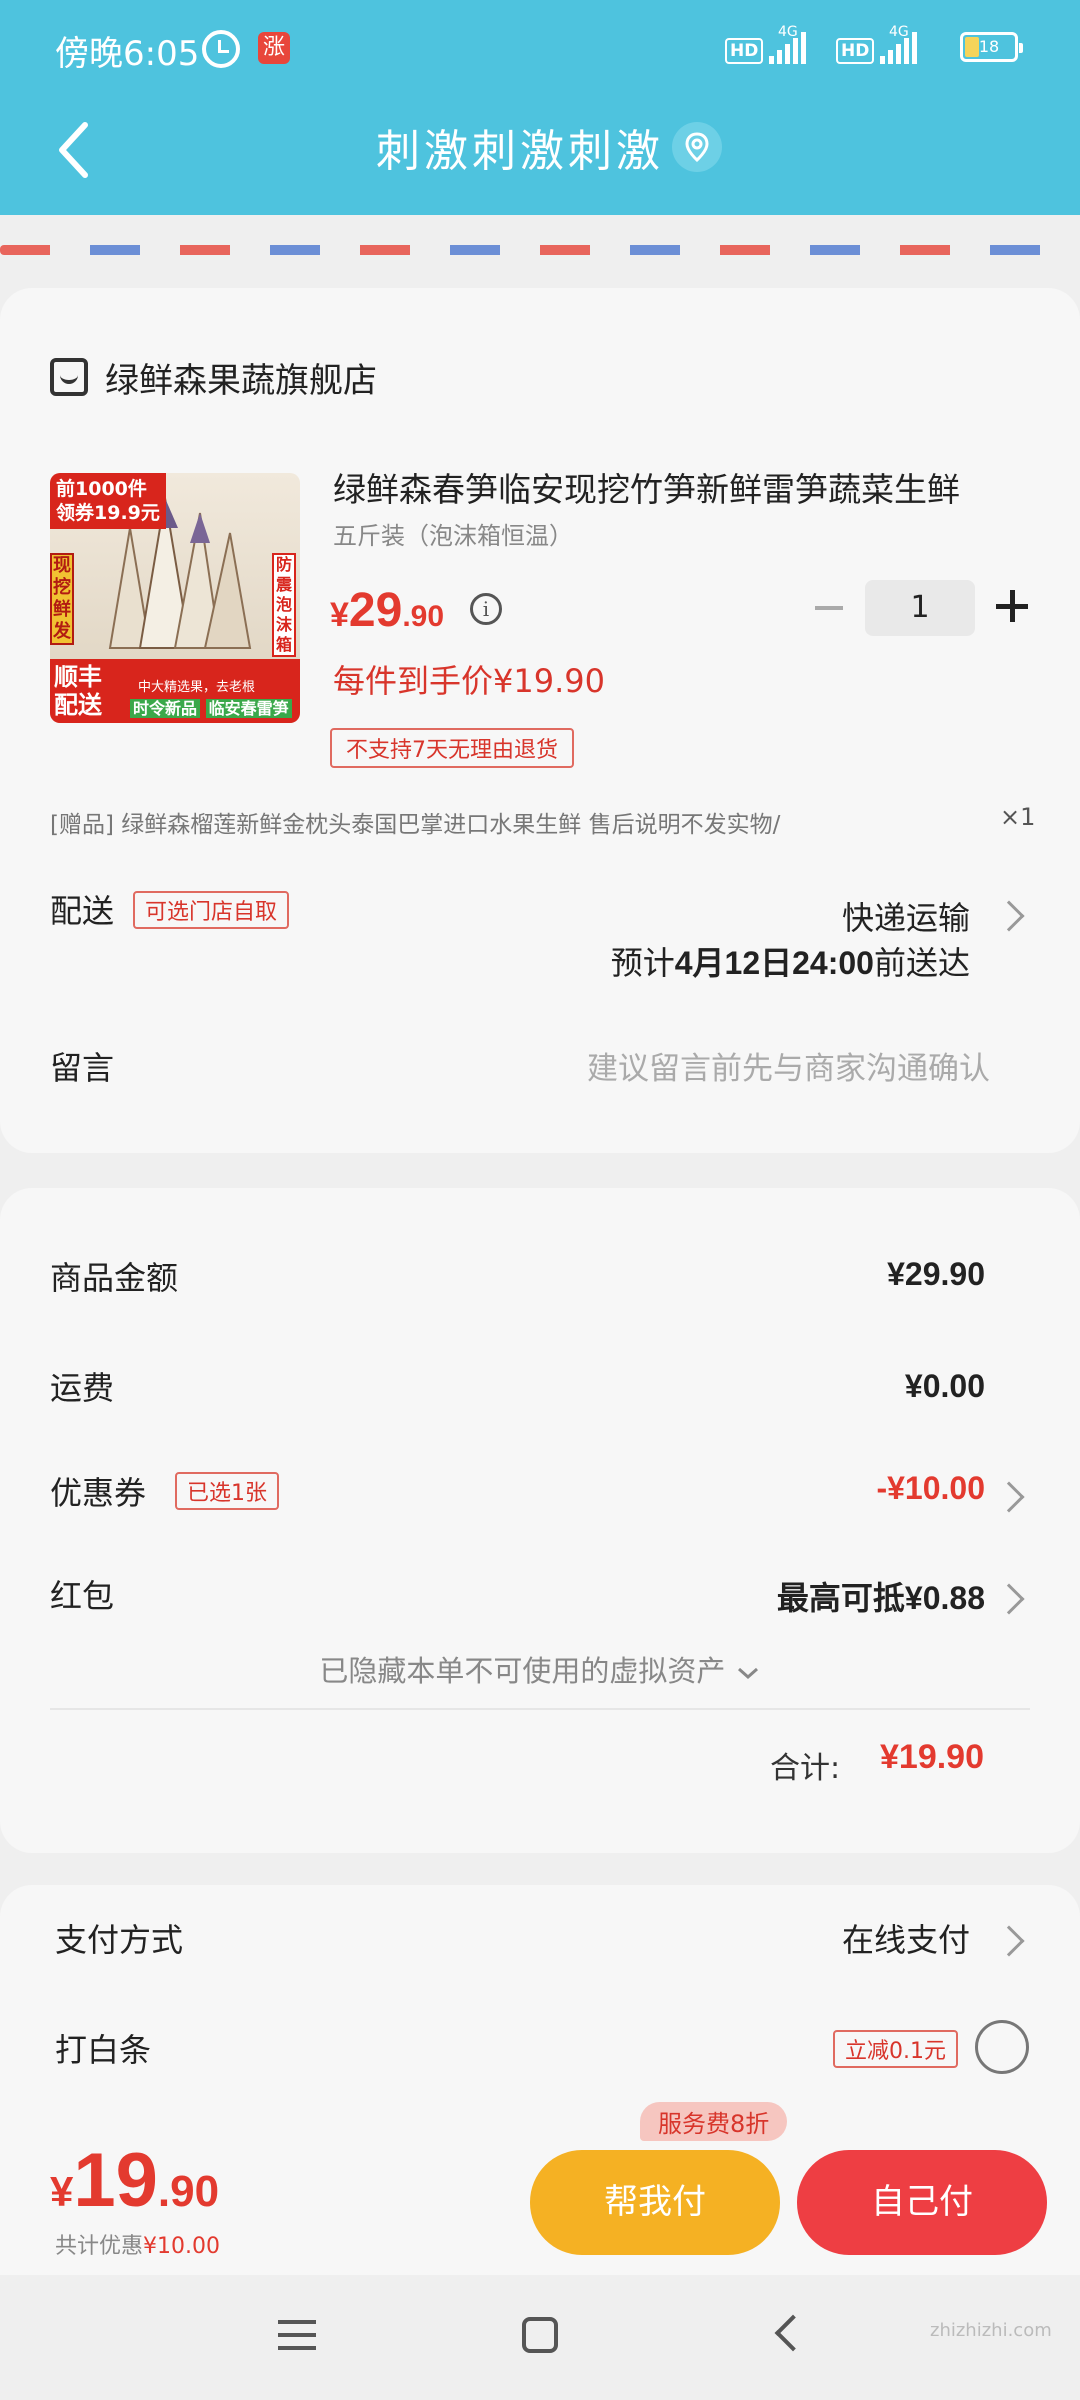 The width and height of the screenshot is (1080, 2400). I want to click on delivery-method: 快递运输, so click(906, 916).